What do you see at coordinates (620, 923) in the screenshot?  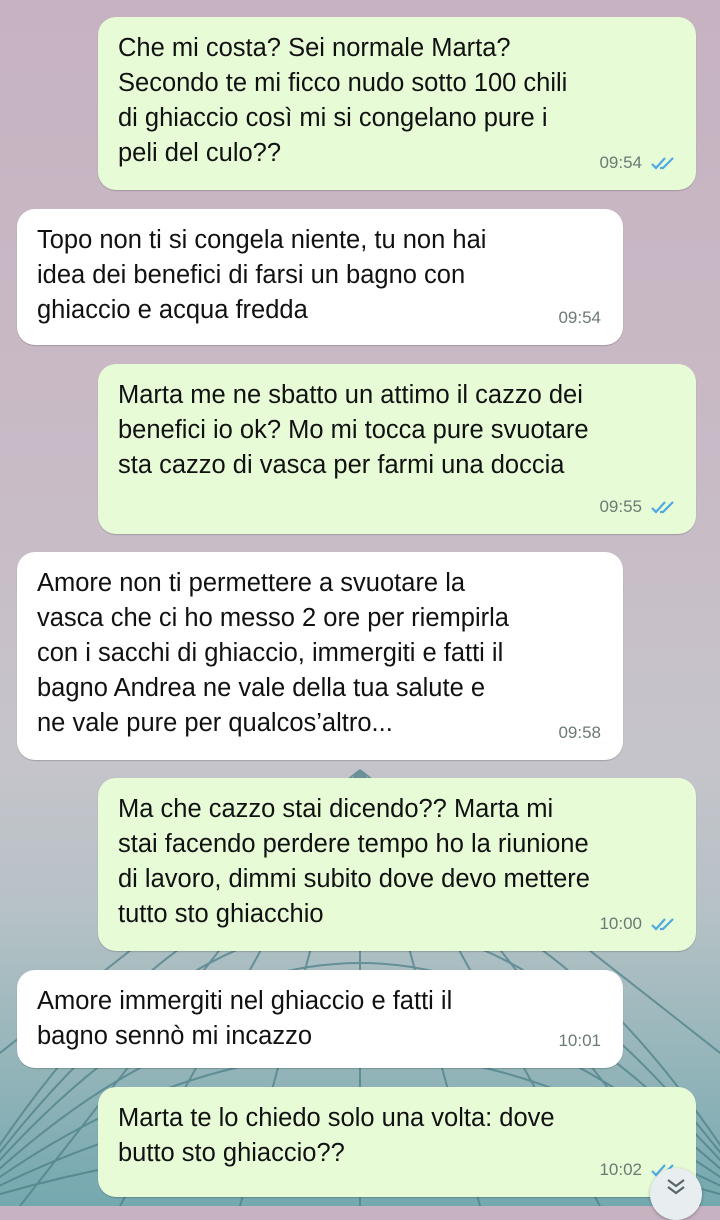 I see `message-timestamp: 10:00` at bounding box center [620, 923].